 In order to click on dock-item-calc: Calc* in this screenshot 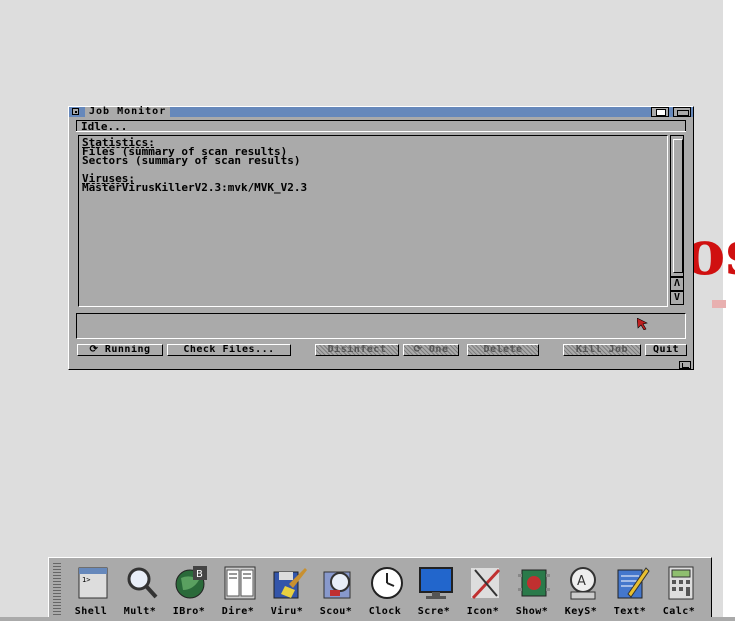, I will do `click(679, 592)`.